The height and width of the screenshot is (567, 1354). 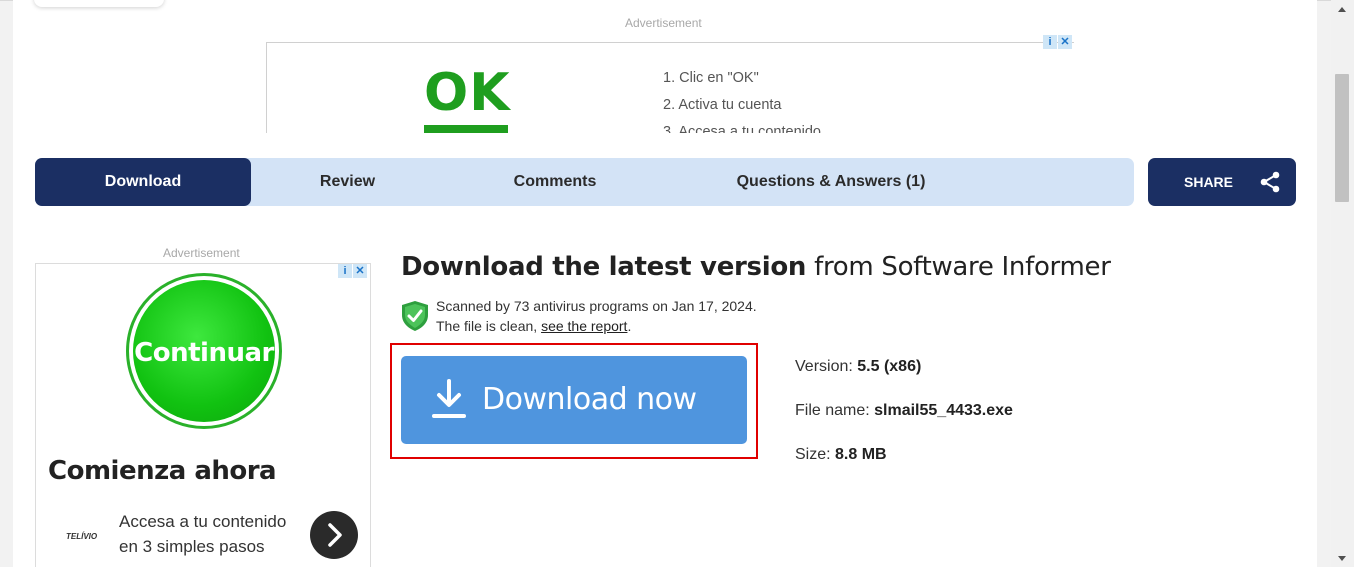 I want to click on ad-continue-circle: Continuar, so click(x=204, y=351).